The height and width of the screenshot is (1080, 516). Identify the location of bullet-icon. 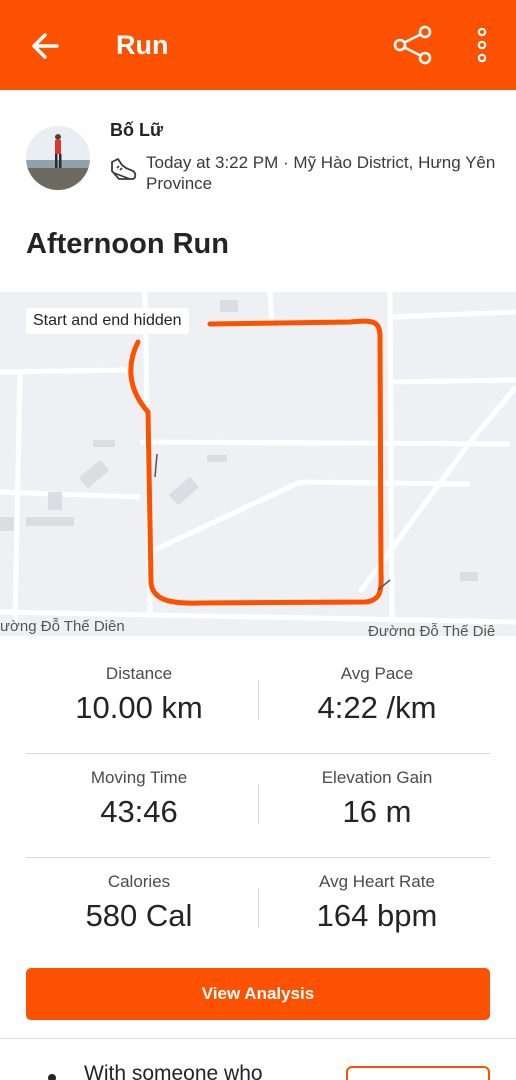
(52, 1077).